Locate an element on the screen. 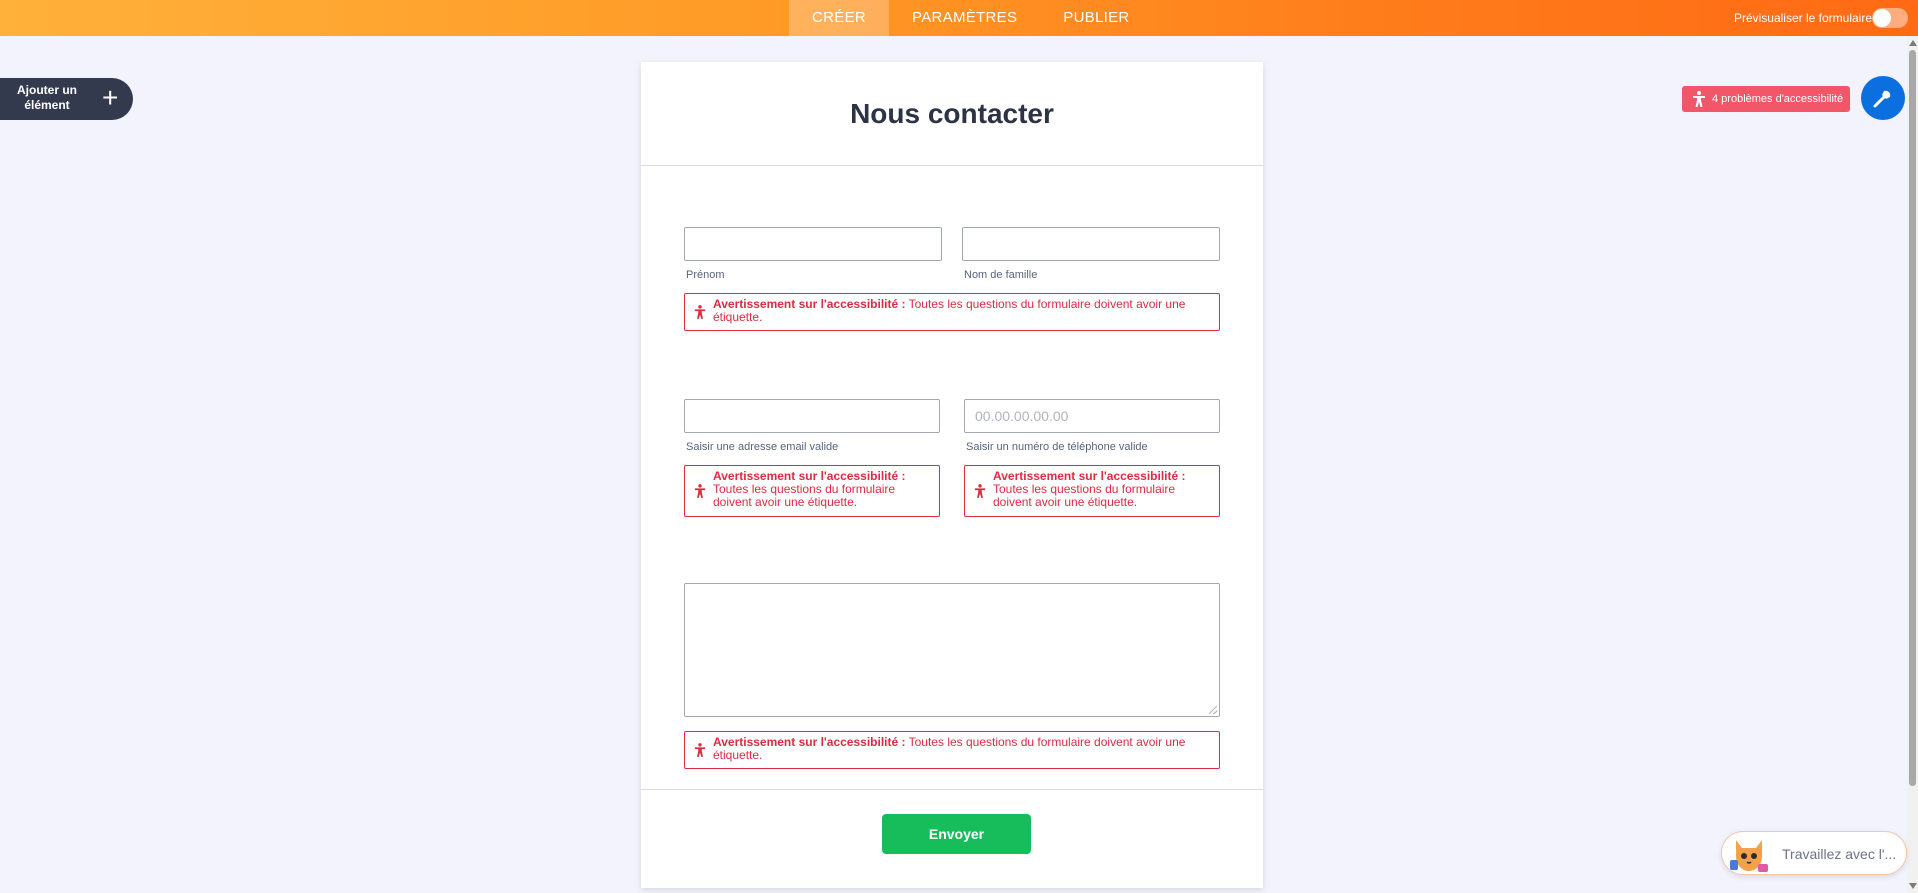 The width and height of the screenshot is (1918, 893). scrollbar is located at coordinates (1912, 464).